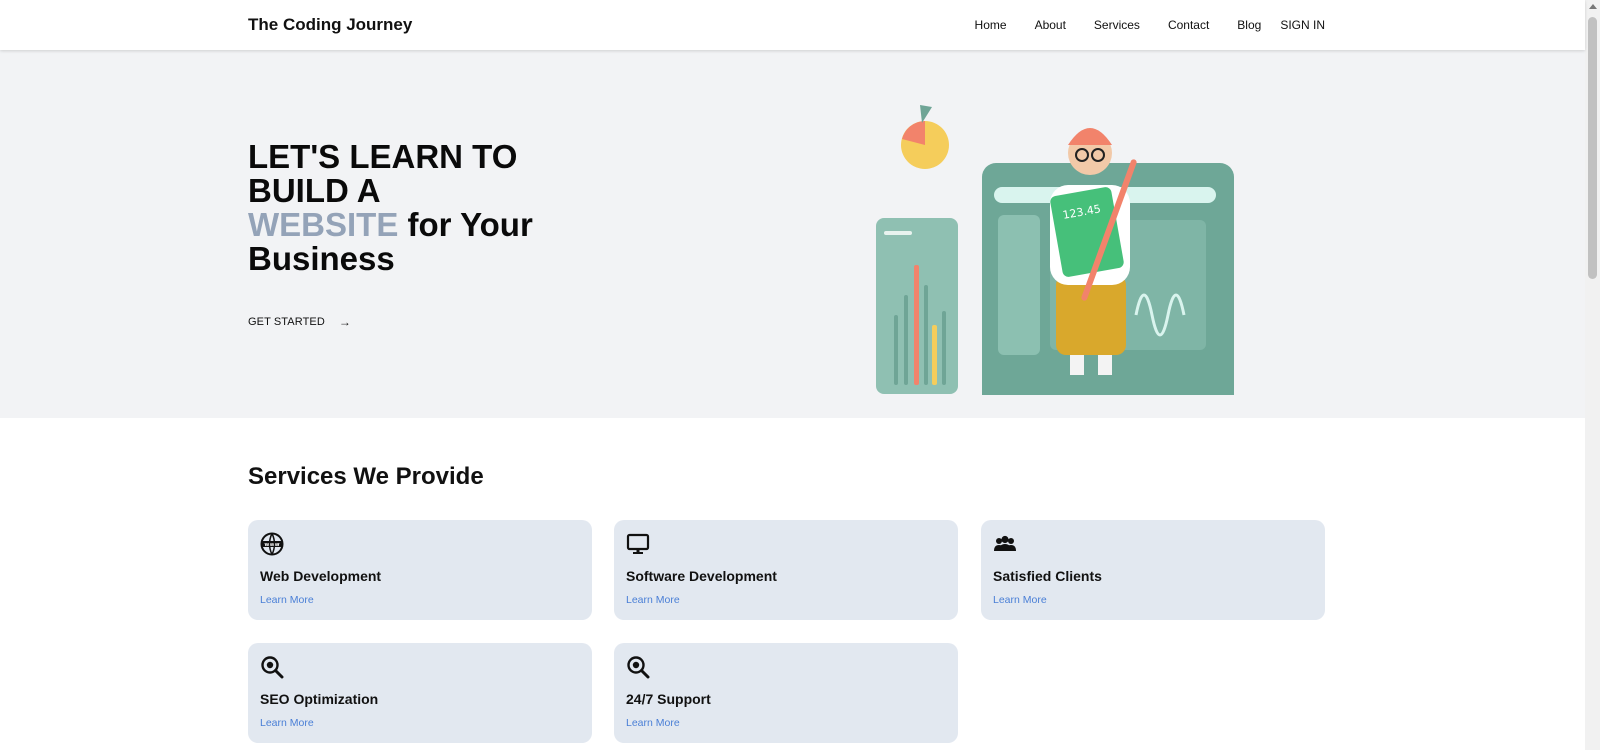 This screenshot has width=1600, height=750. What do you see at coordinates (1593, 6) in the screenshot?
I see `scroll-up-icon` at bounding box center [1593, 6].